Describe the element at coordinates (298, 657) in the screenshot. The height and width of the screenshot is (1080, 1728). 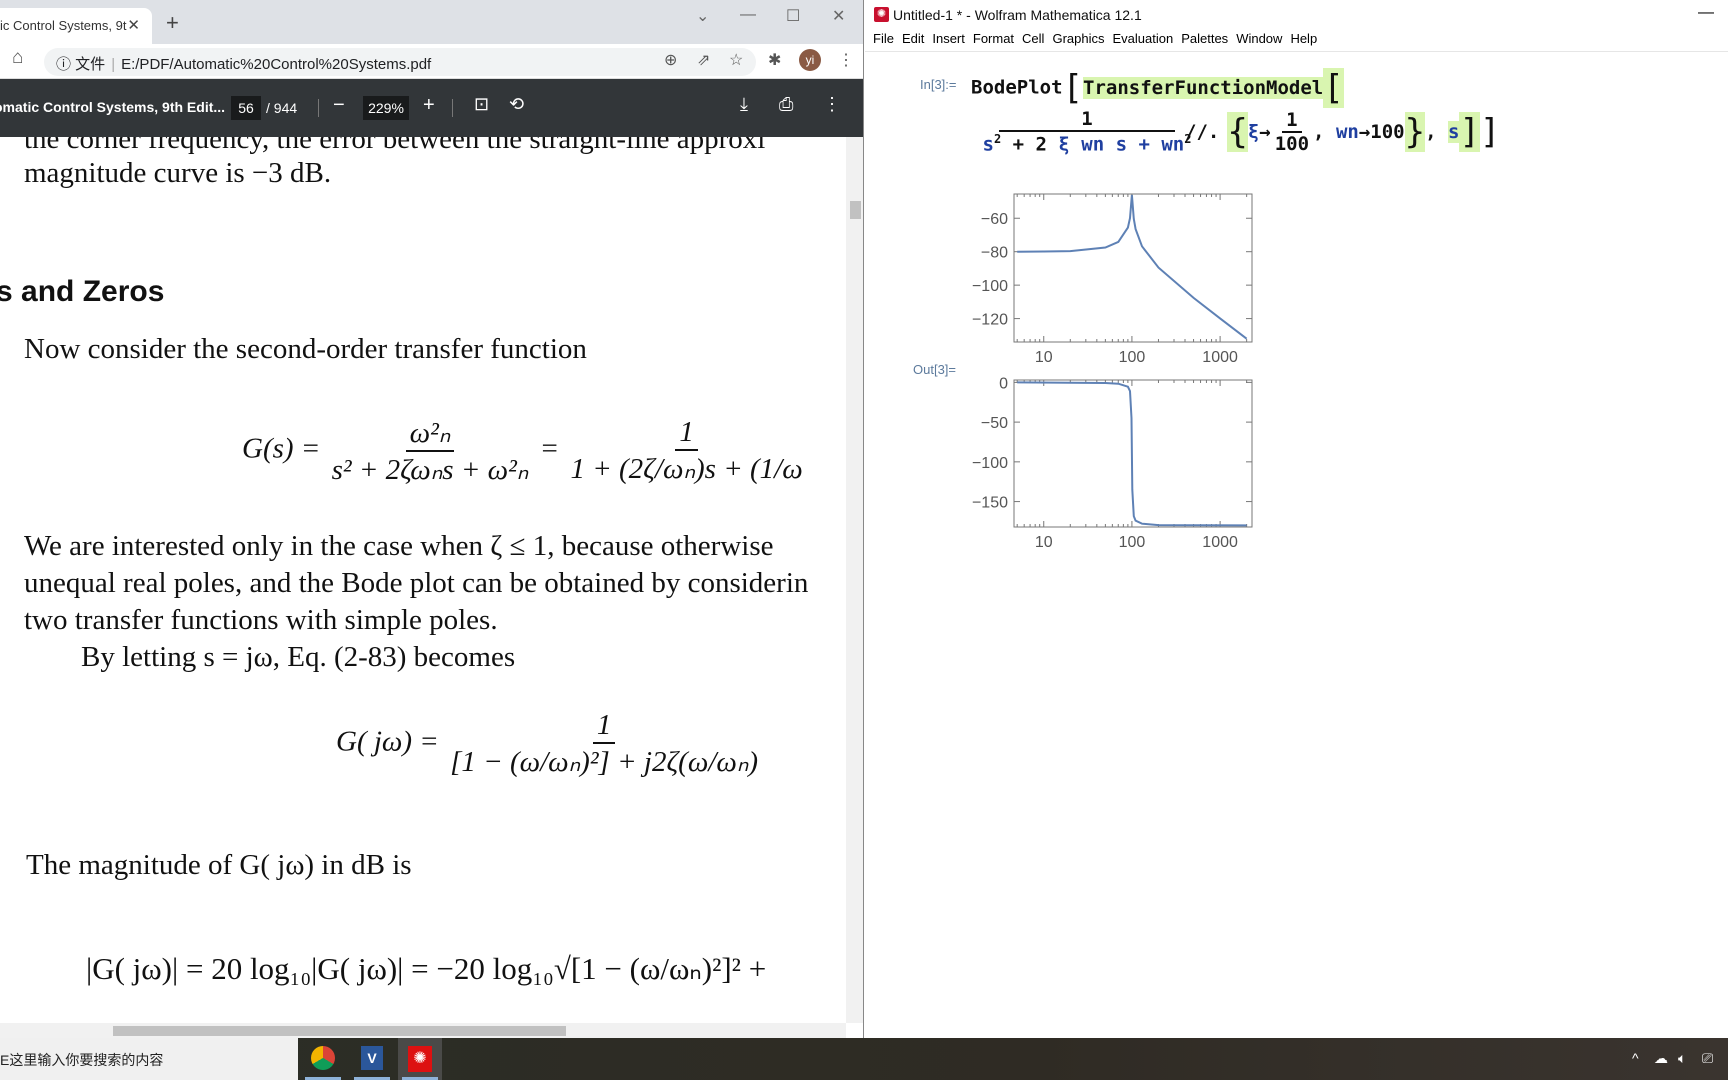
I see `text-line: By letting s = jω, Eq. (2-83) becomes` at that location.